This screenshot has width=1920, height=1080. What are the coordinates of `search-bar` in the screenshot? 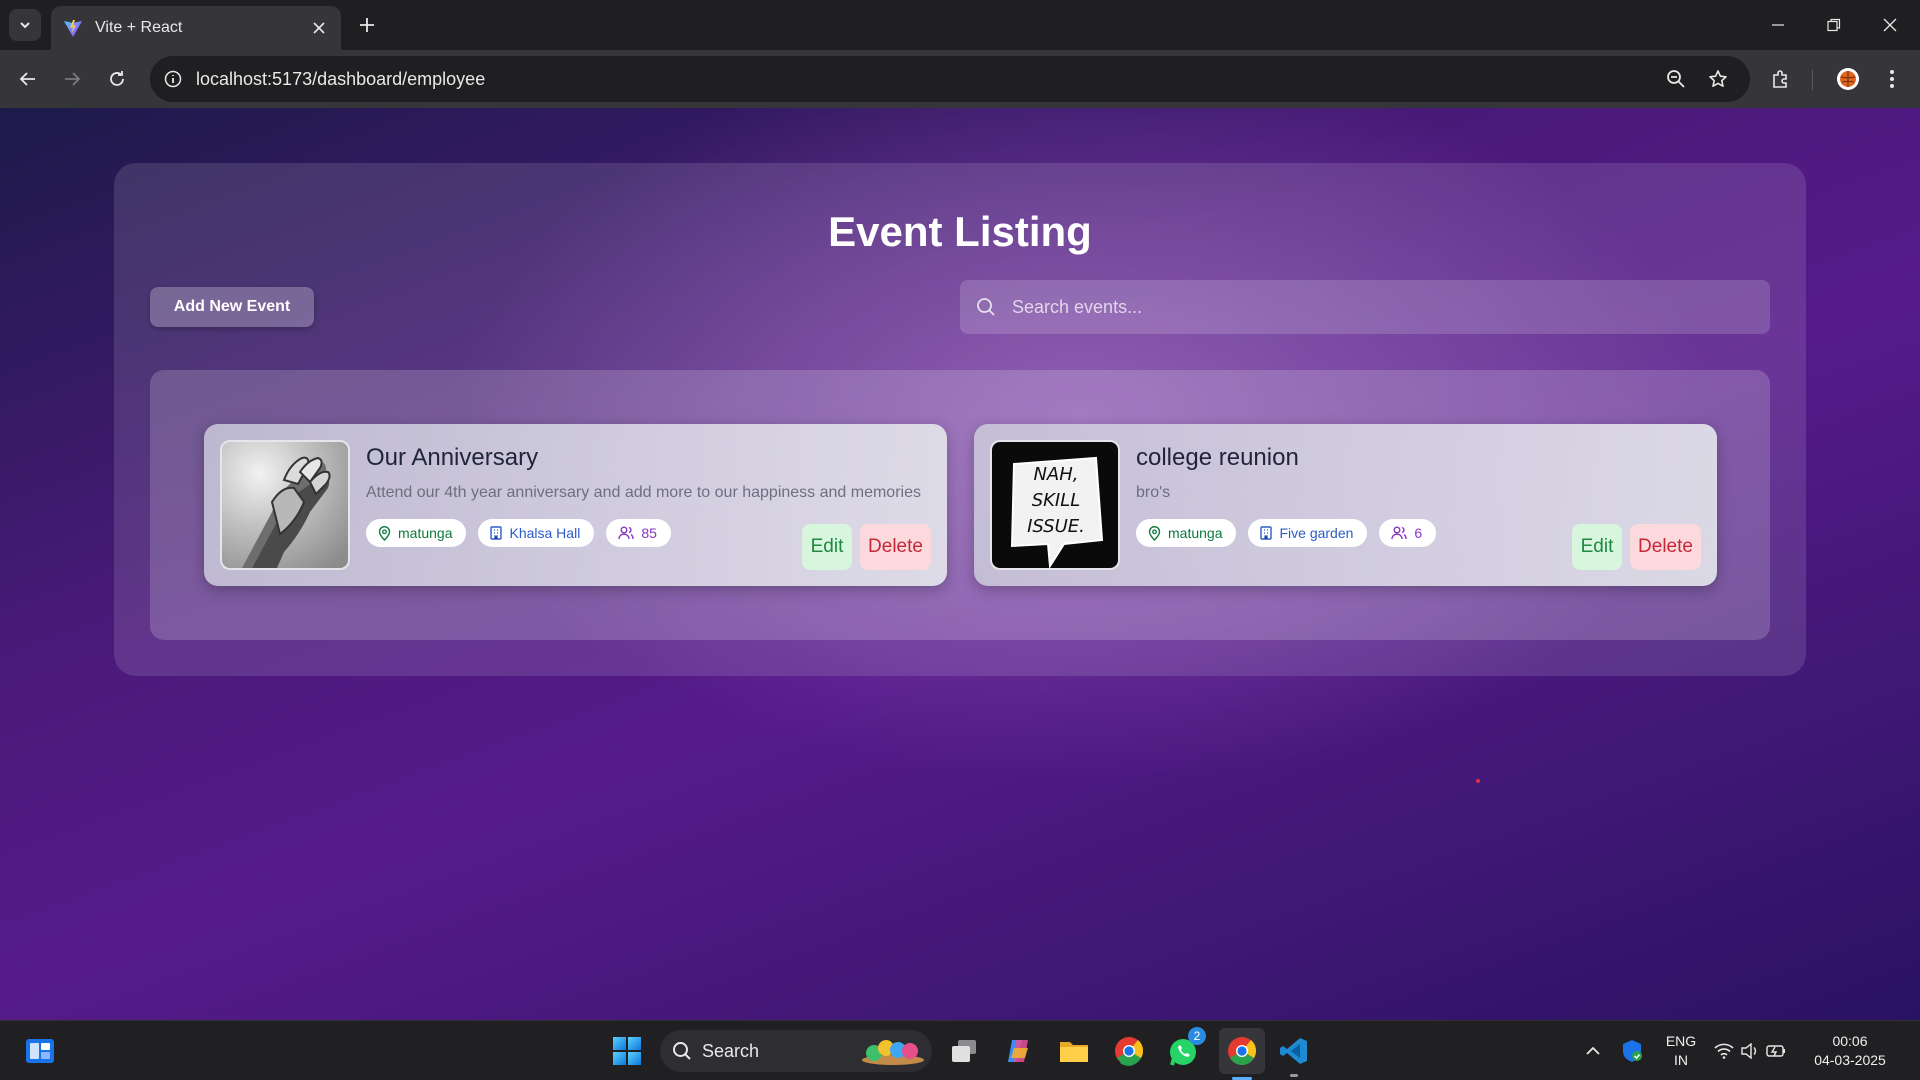 It's located at (1365, 307).